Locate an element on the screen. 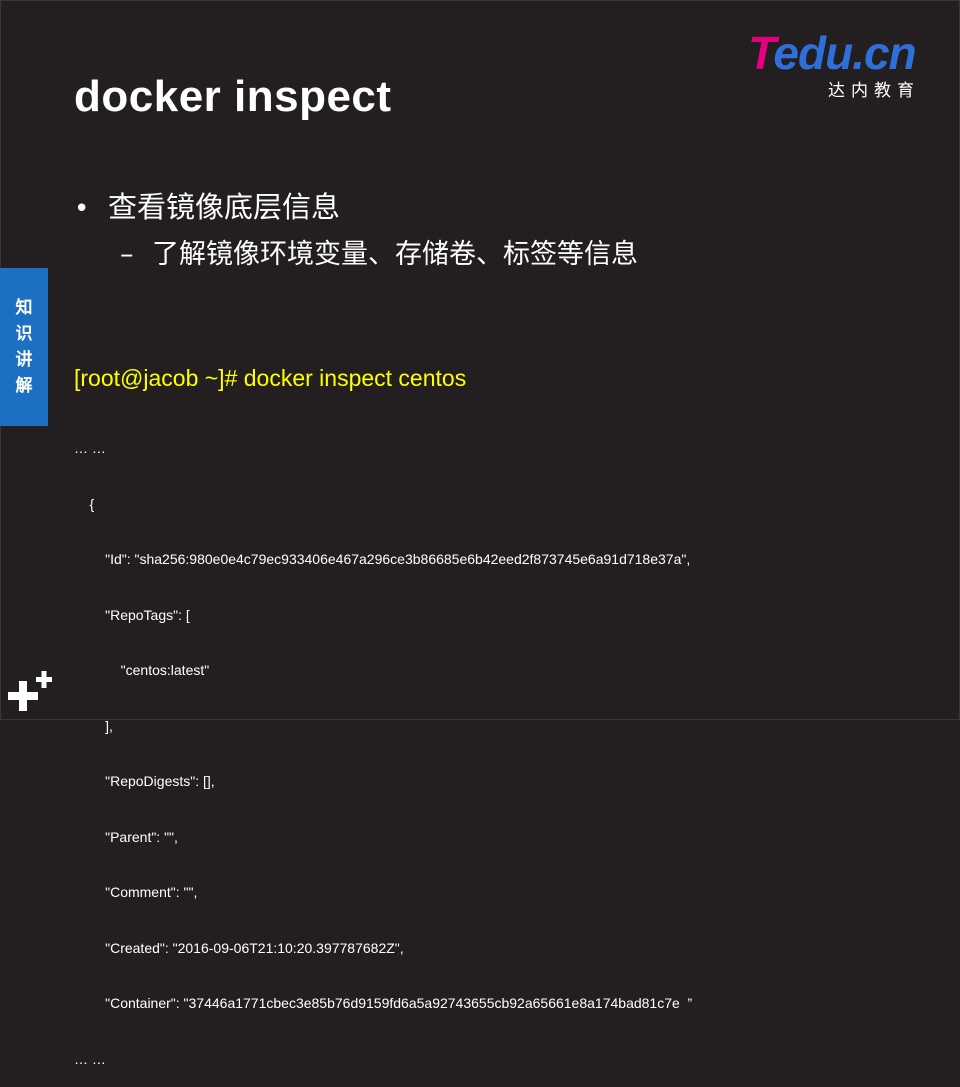 The image size is (960, 1087). shell-command: [root@jacob ~]# docker inspect centos is located at coordinates (270, 378).